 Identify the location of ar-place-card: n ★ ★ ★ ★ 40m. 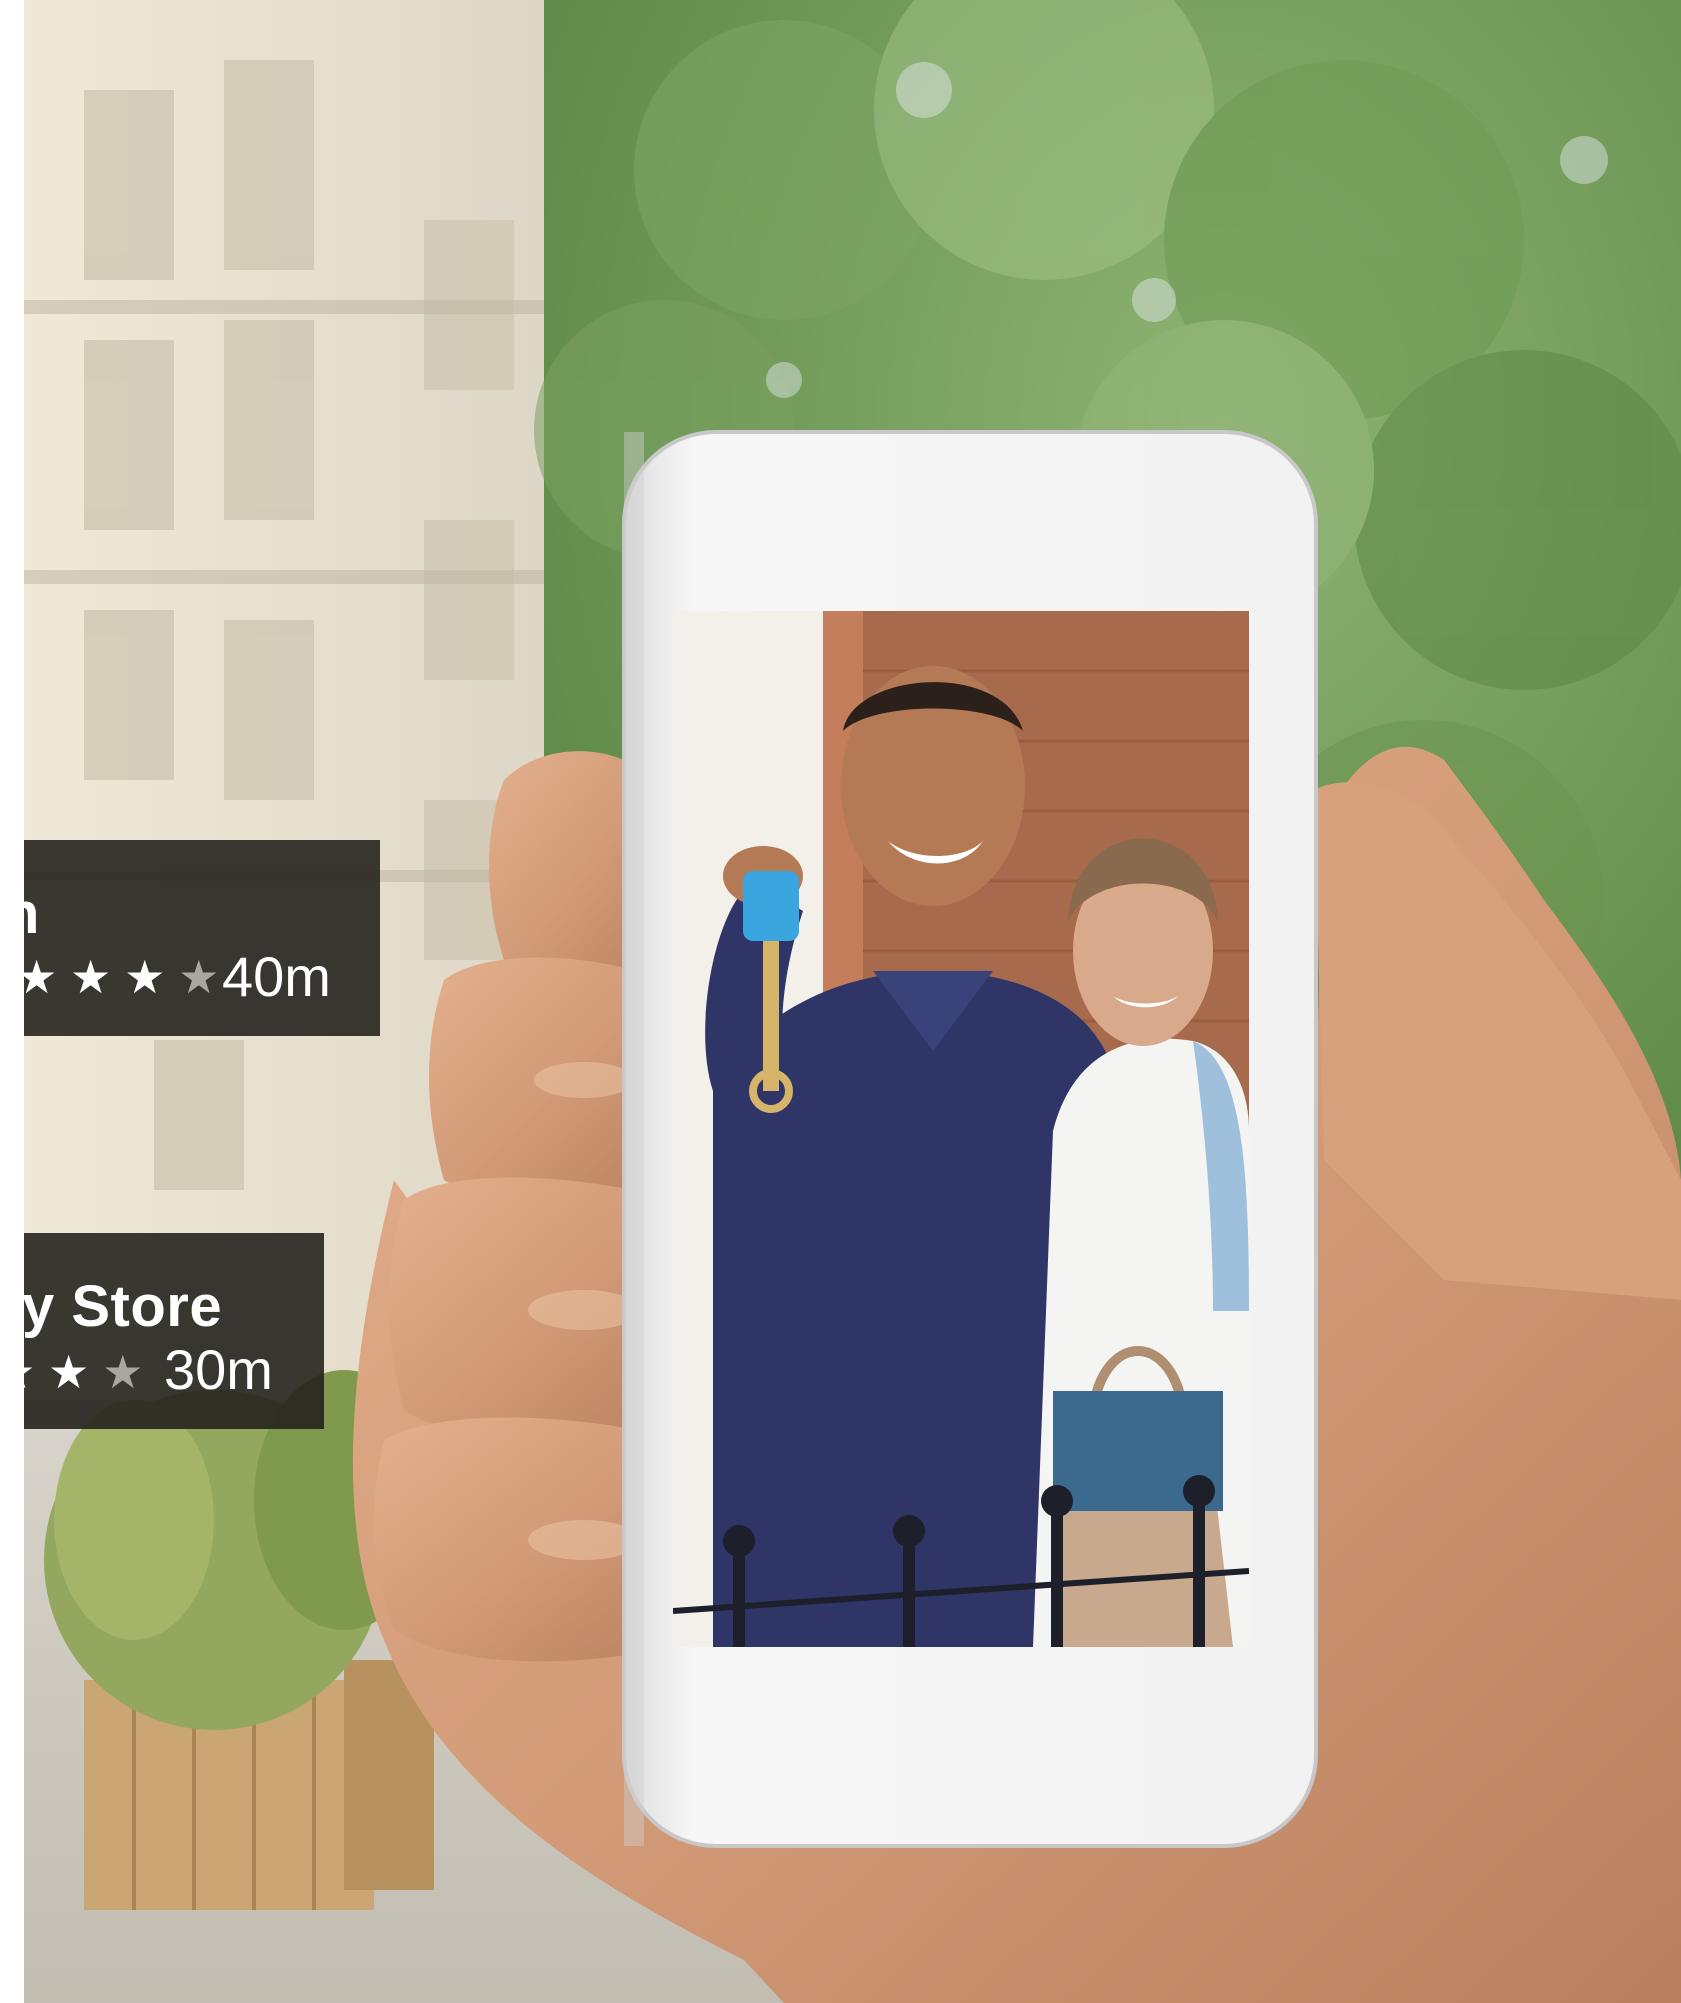
(192, 938).